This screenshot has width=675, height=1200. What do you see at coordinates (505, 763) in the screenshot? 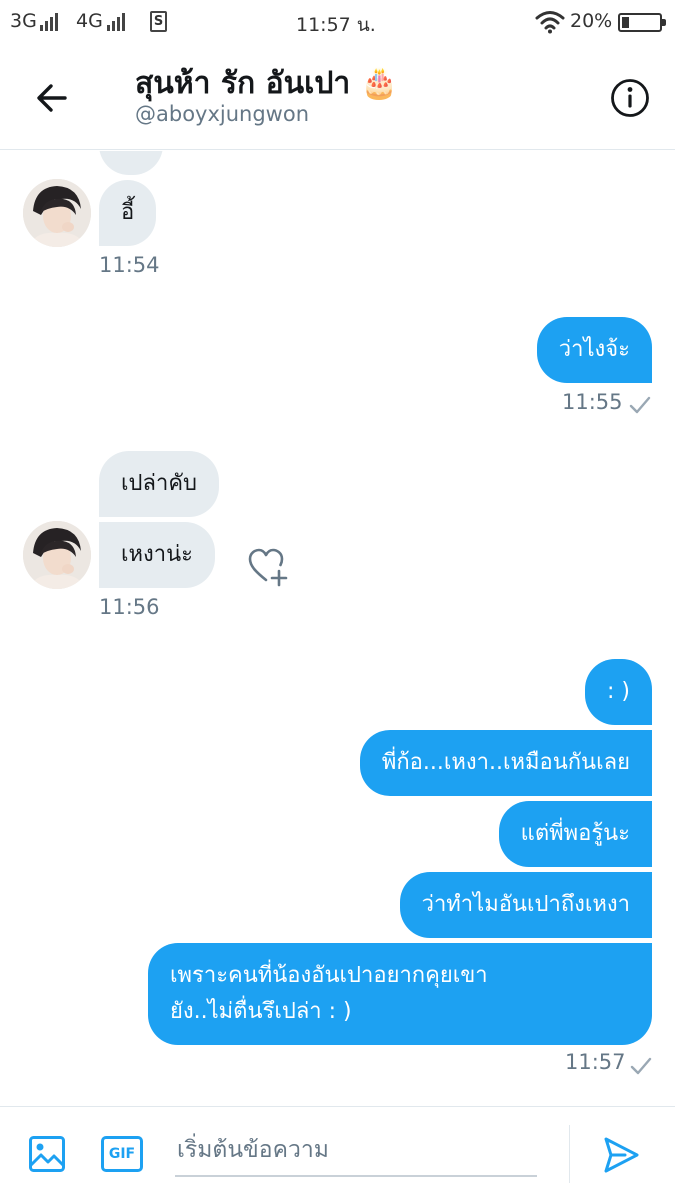
I see `message-bubble-sent: พี่ก้อ...เหงา..เหมือนกันเลย` at bounding box center [505, 763].